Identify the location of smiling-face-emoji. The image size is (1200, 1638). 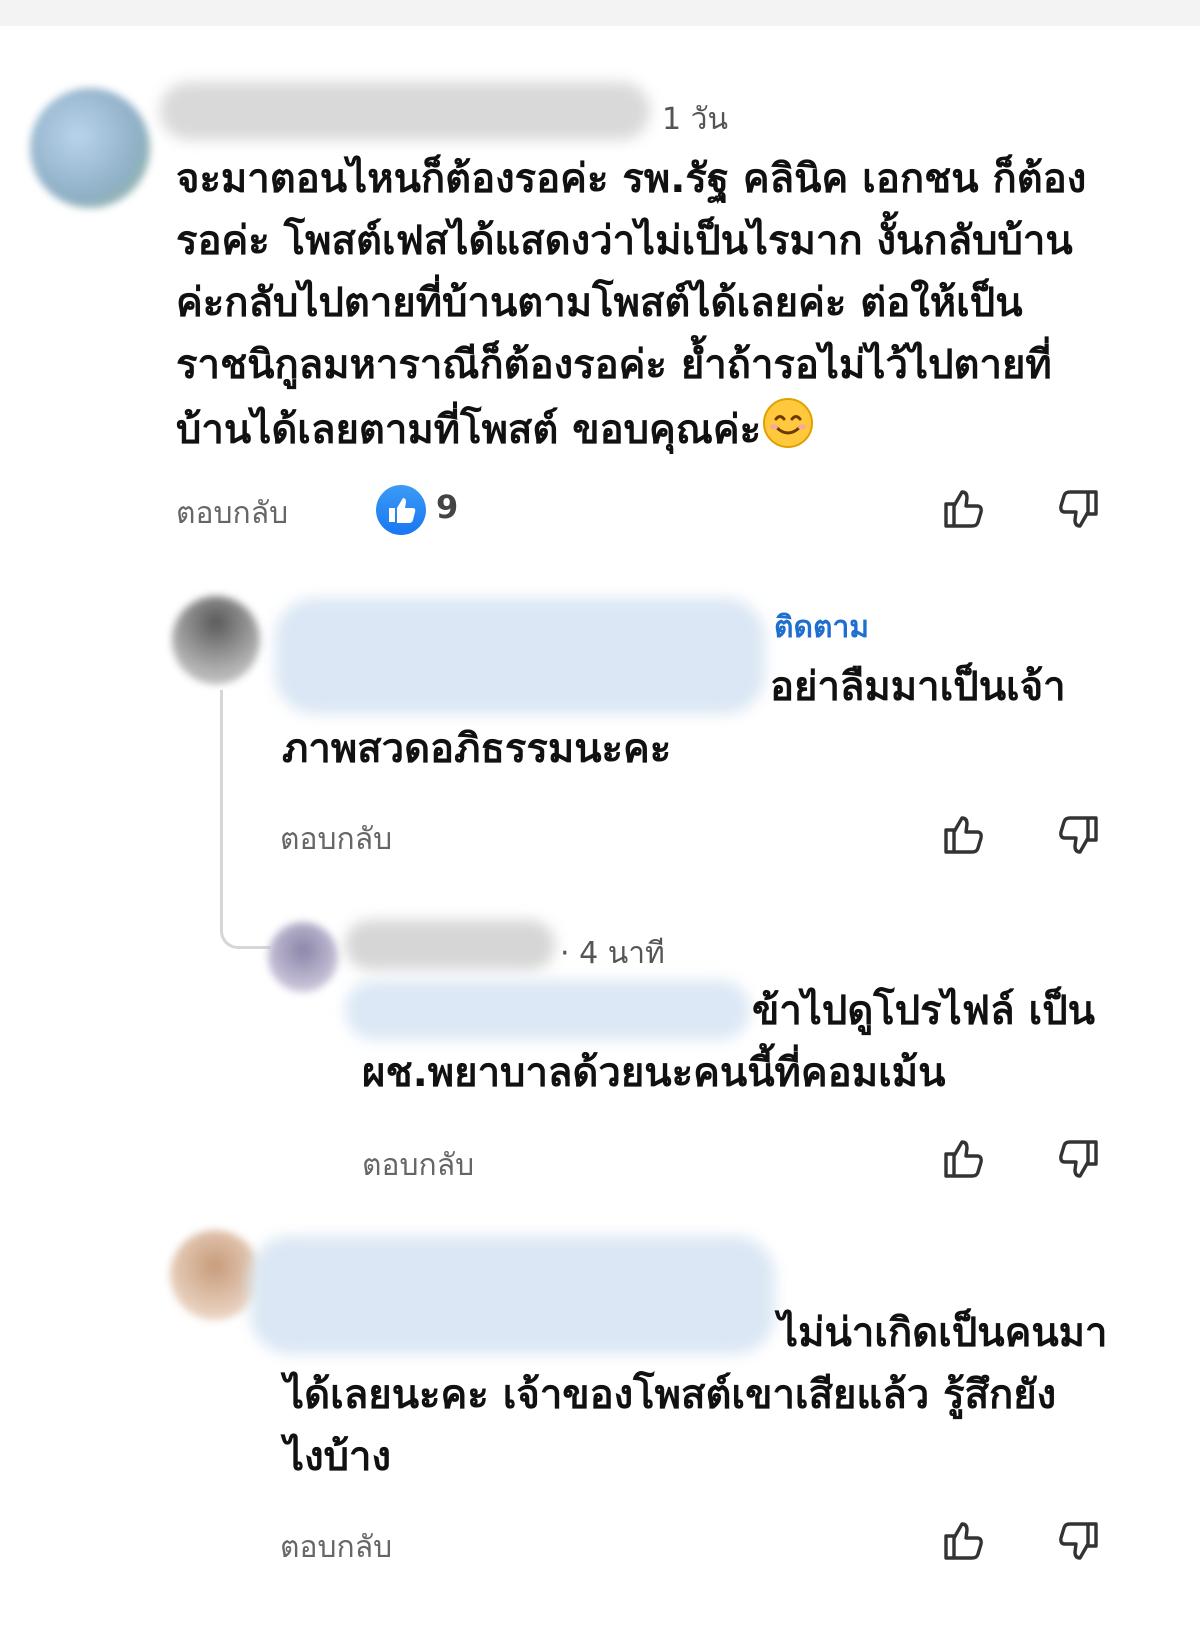
(788, 432).